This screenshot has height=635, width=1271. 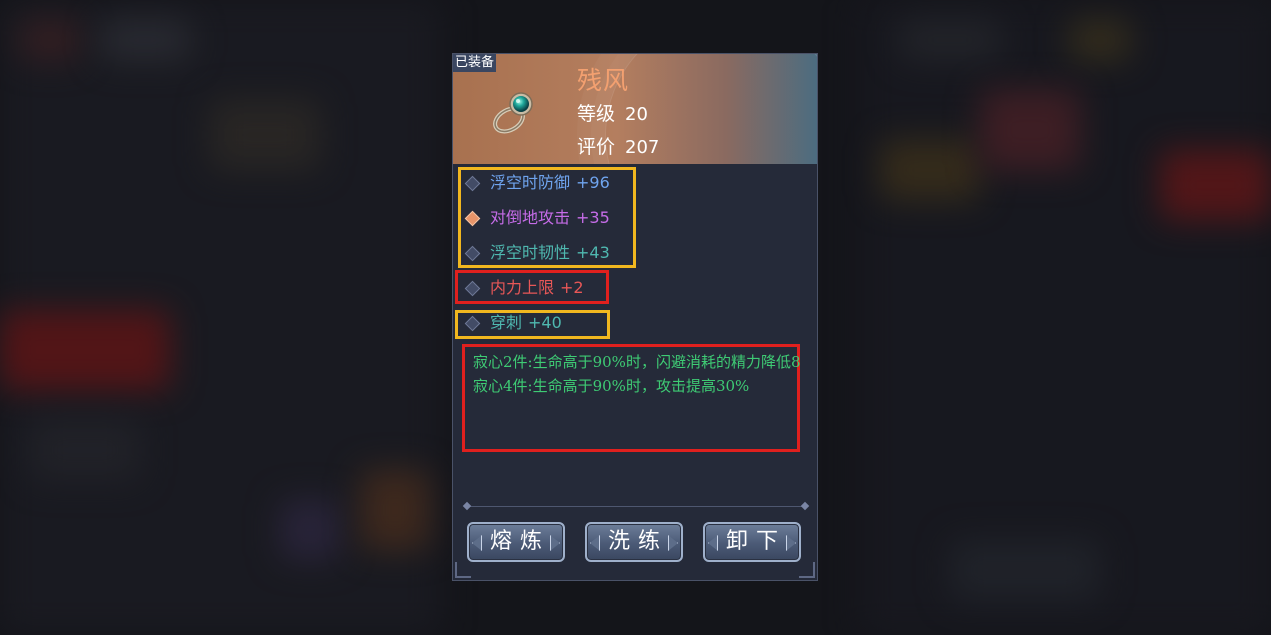 I want to click on item-header: 残风 等级 20 评价 207, so click(x=635, y=109).